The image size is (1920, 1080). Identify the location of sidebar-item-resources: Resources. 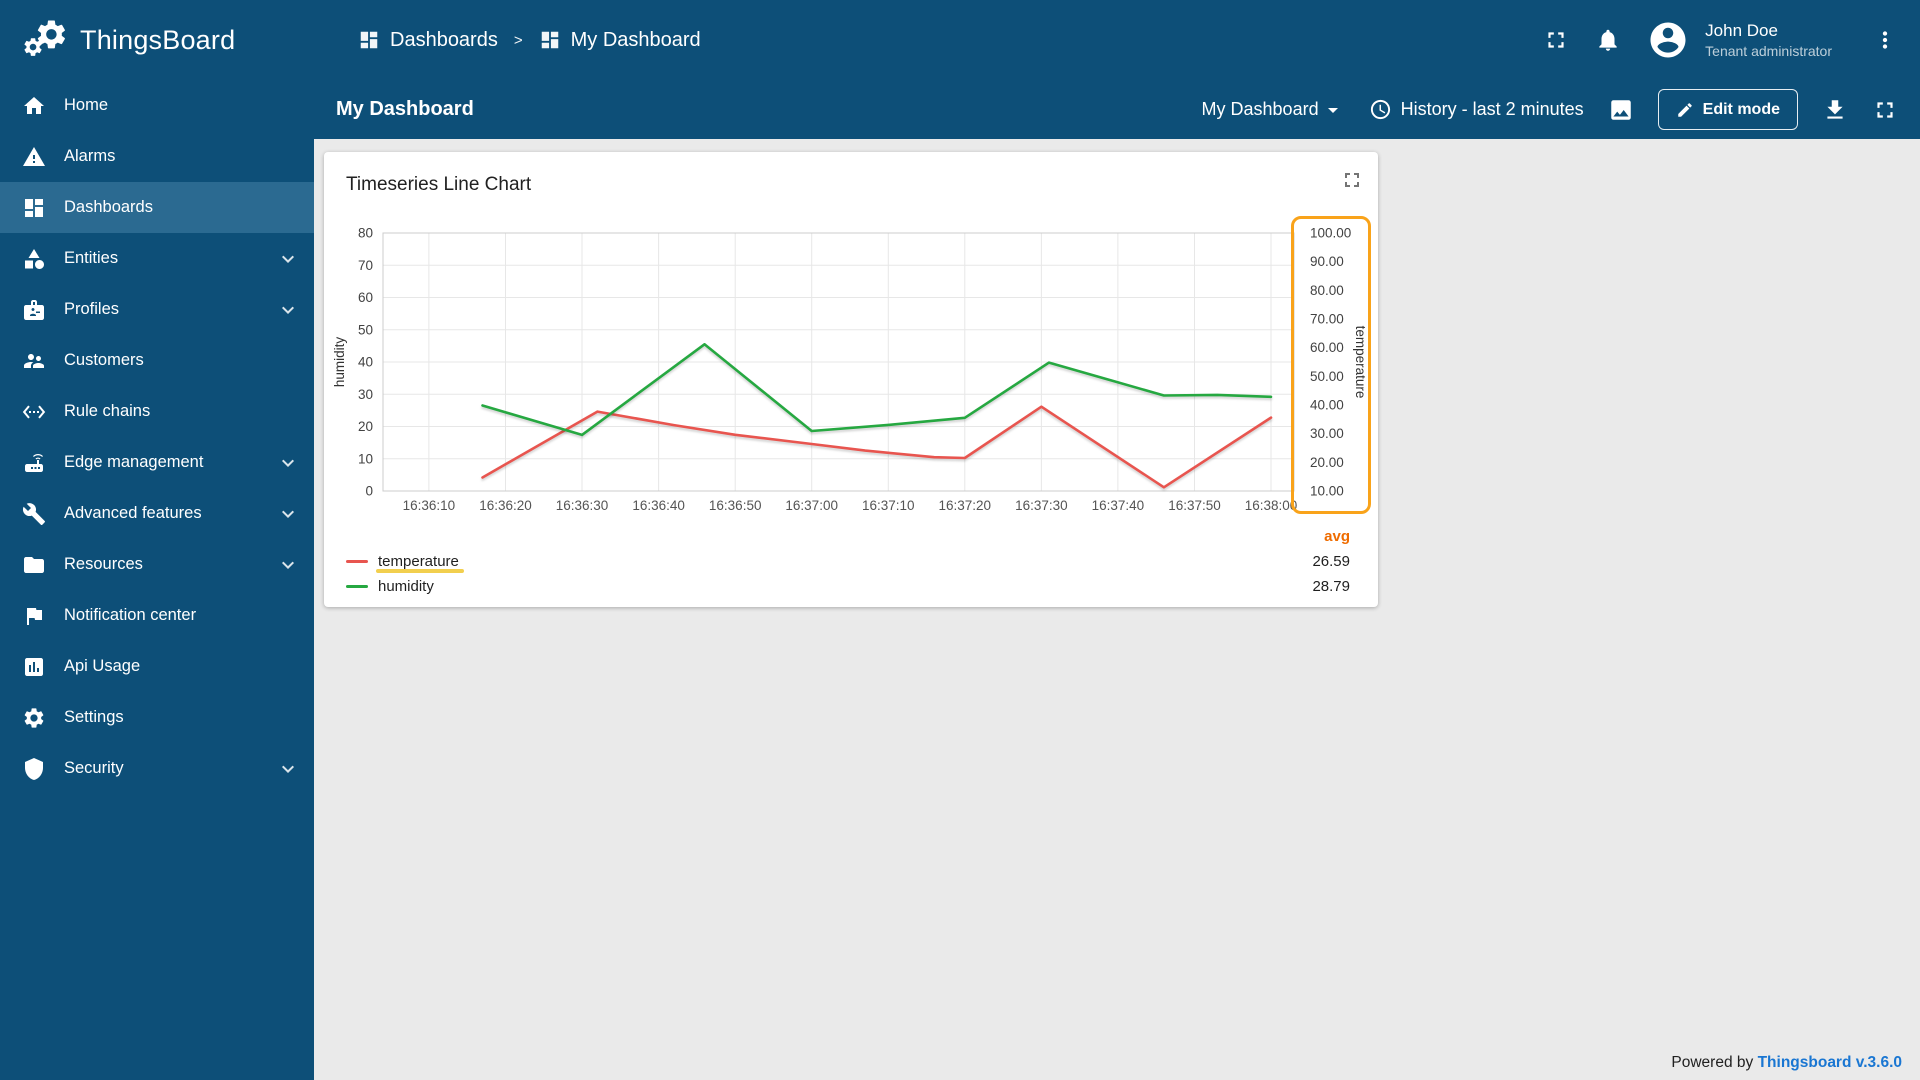
(157, 564).